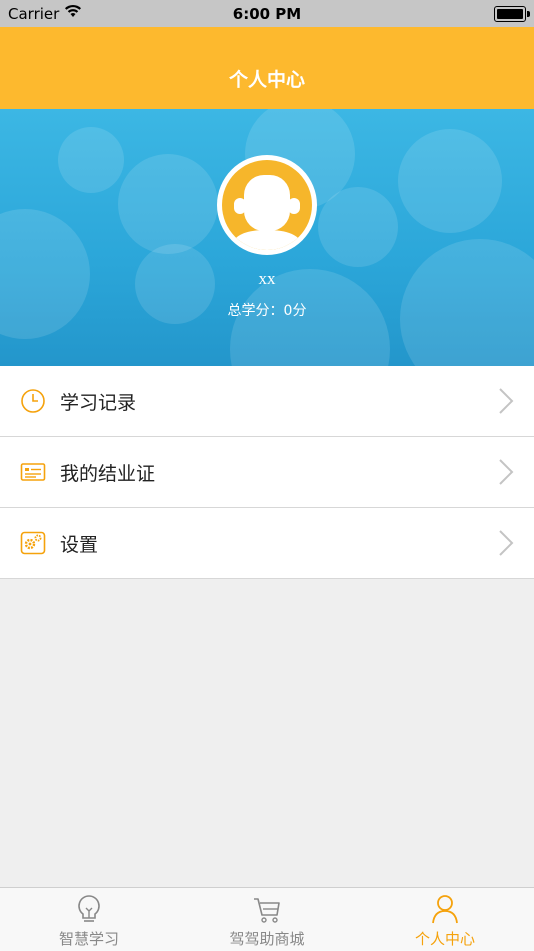 This screenshot has width=534, height=951. I want to click on status-bar: Carrier 6:00 PM, so click(267, 13).